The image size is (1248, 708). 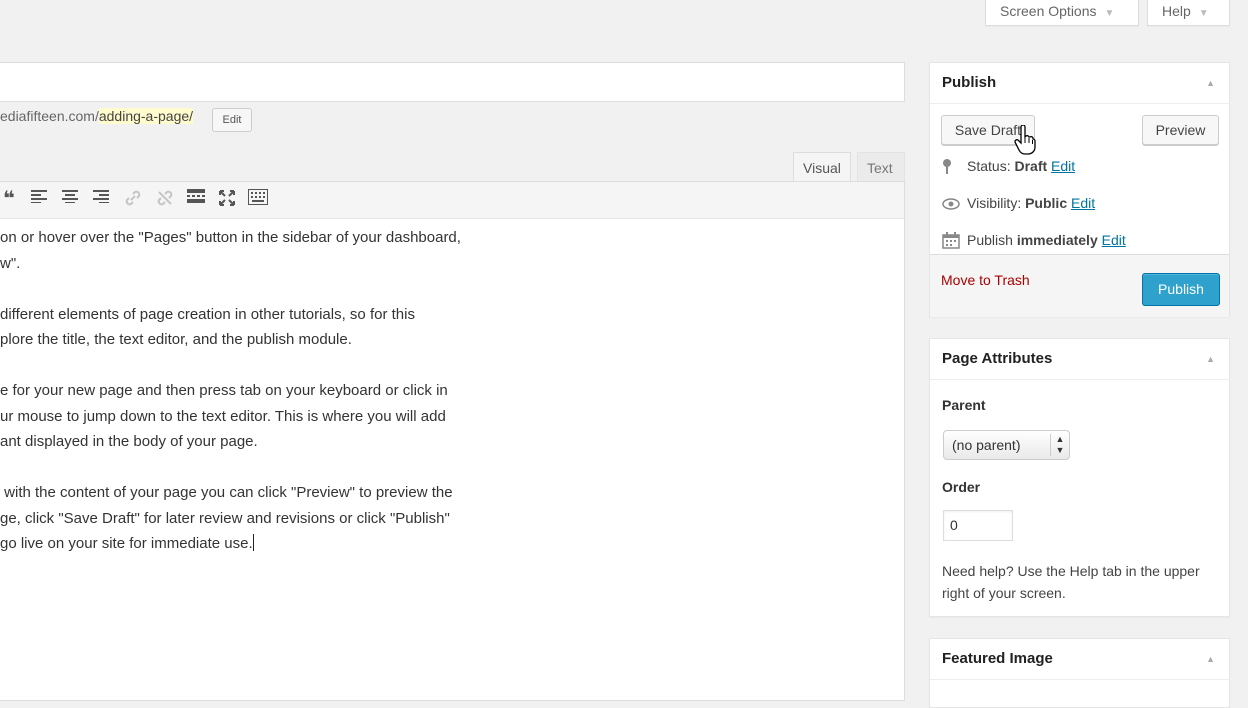 I want to click on align-left-icon, so click(x=39, y=199).